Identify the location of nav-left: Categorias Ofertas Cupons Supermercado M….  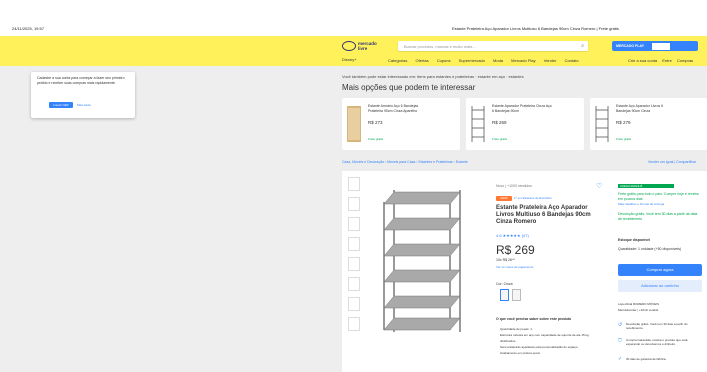
(487, 60).